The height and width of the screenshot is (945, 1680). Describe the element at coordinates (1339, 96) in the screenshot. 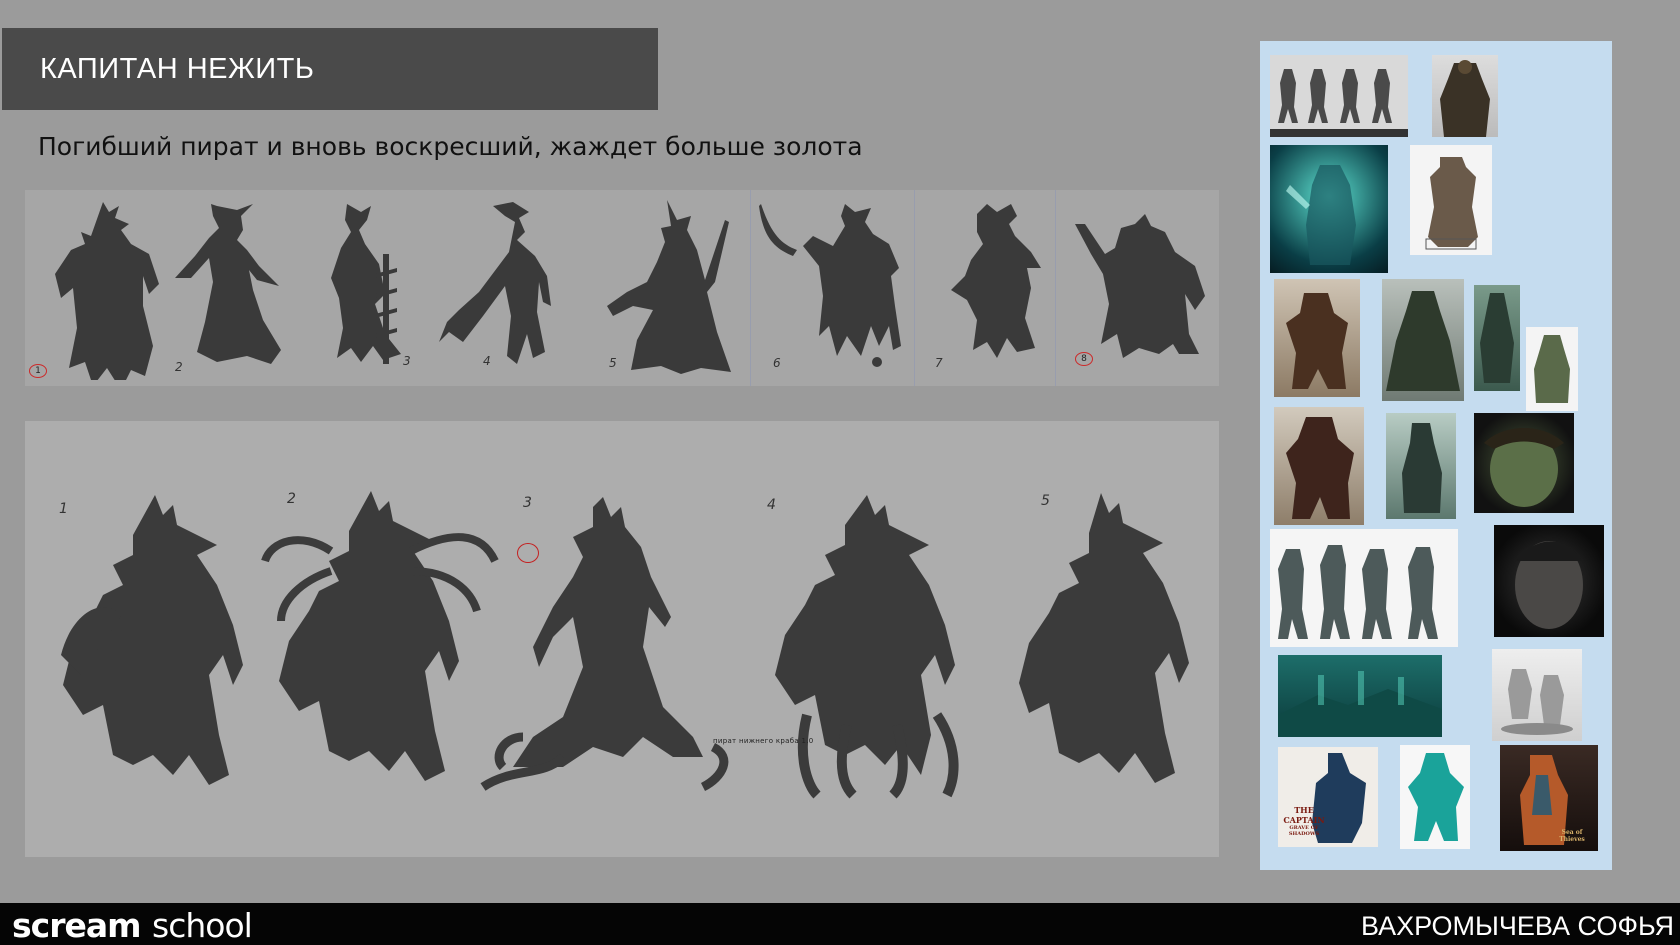

I see `ref-turnaround-sheet` at that location.